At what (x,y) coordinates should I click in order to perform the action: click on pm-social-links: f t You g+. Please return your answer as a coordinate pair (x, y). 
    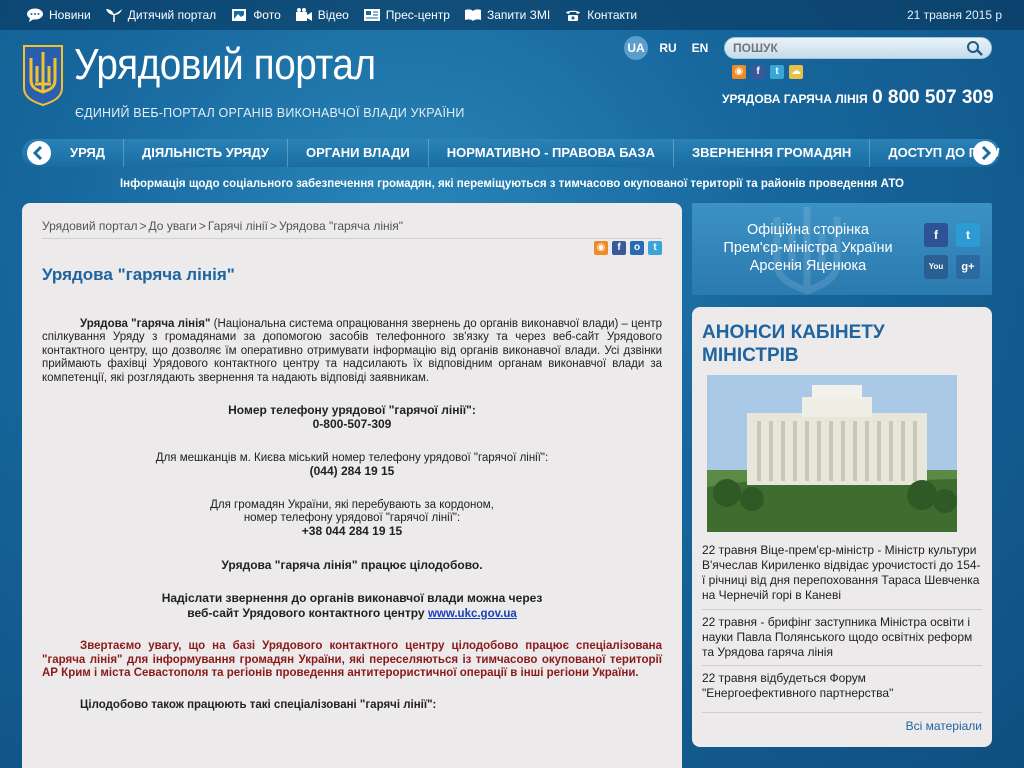
    Looking at the image, I should click on (952, 251).